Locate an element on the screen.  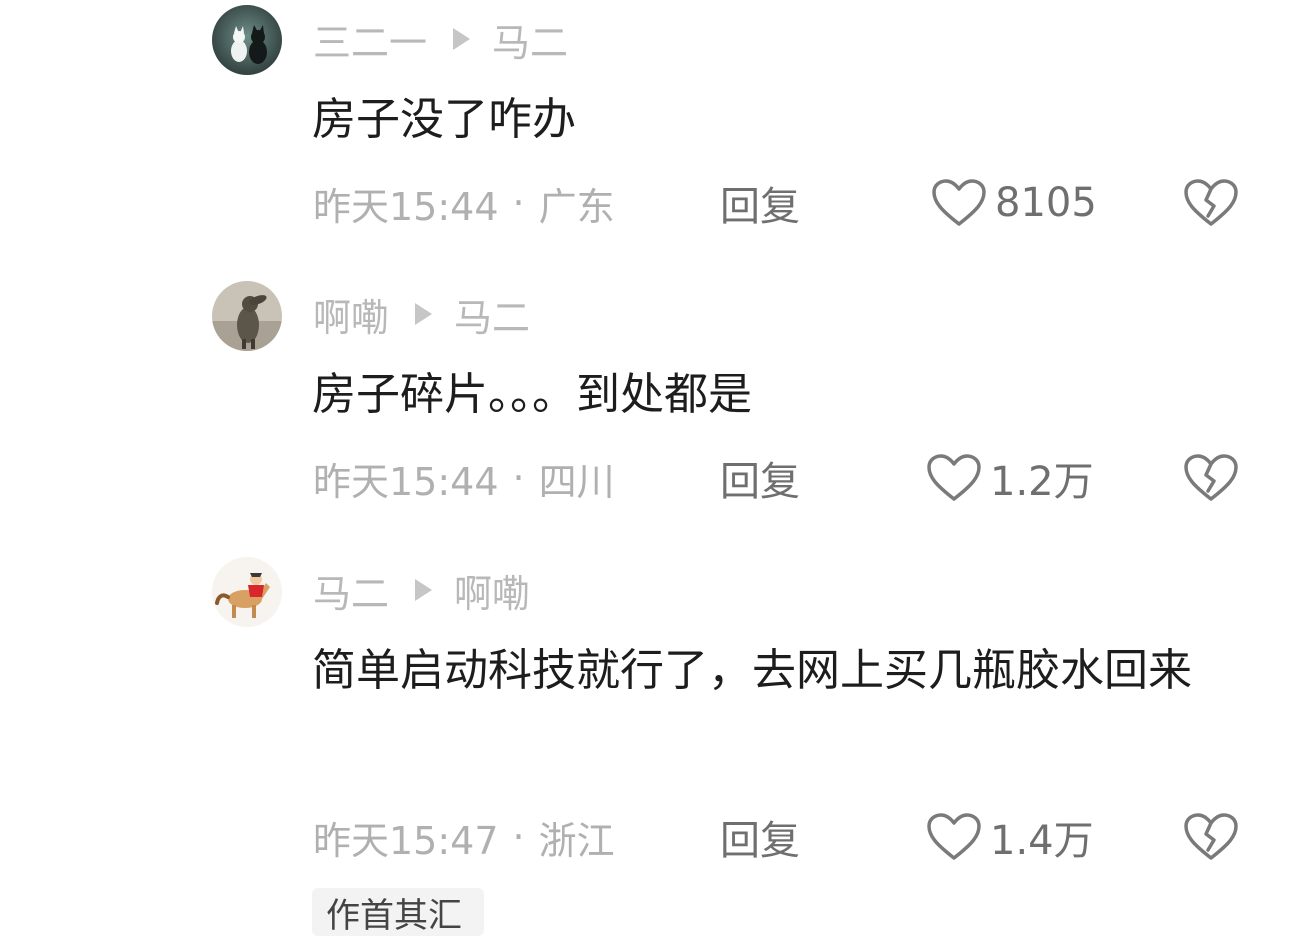
comment-location: 广东 is located at coordinates (576, 206).